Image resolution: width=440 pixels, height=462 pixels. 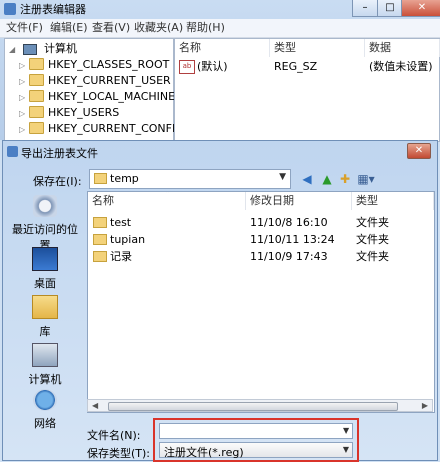 What do you see at coordinates (289, 222) in the screenshot?
I see `file-date: 11/10/8 16:10` at bounding box center [289, 222].